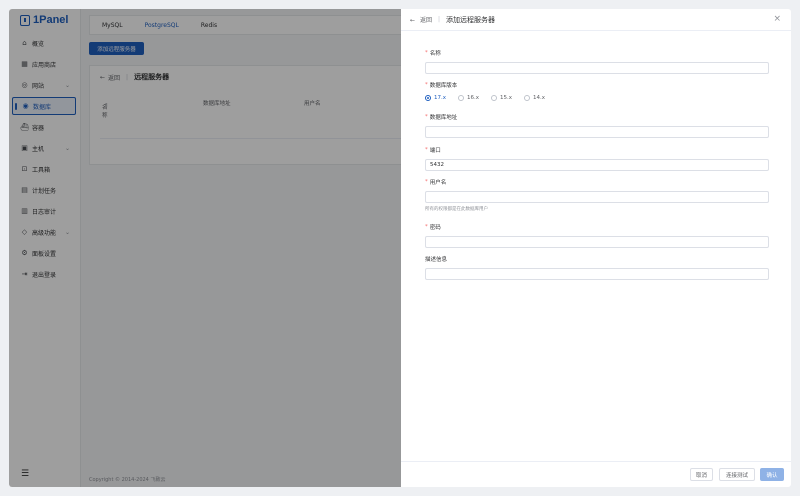 The height and width of the screenshot is (496, 800). I want to click on arrow-left-icon: ←, so click(413, 20).